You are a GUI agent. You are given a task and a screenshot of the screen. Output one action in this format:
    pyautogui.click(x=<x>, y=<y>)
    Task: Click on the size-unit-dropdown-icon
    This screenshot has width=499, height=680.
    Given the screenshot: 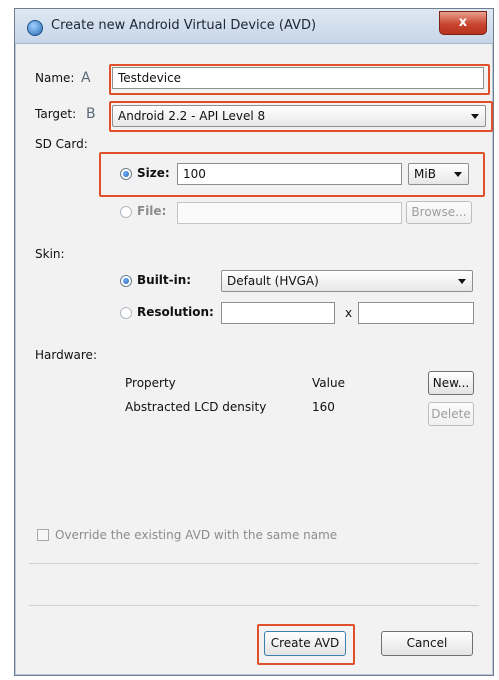 What is the action you would take?
    pyautogui.click(x=458, y=174)
    